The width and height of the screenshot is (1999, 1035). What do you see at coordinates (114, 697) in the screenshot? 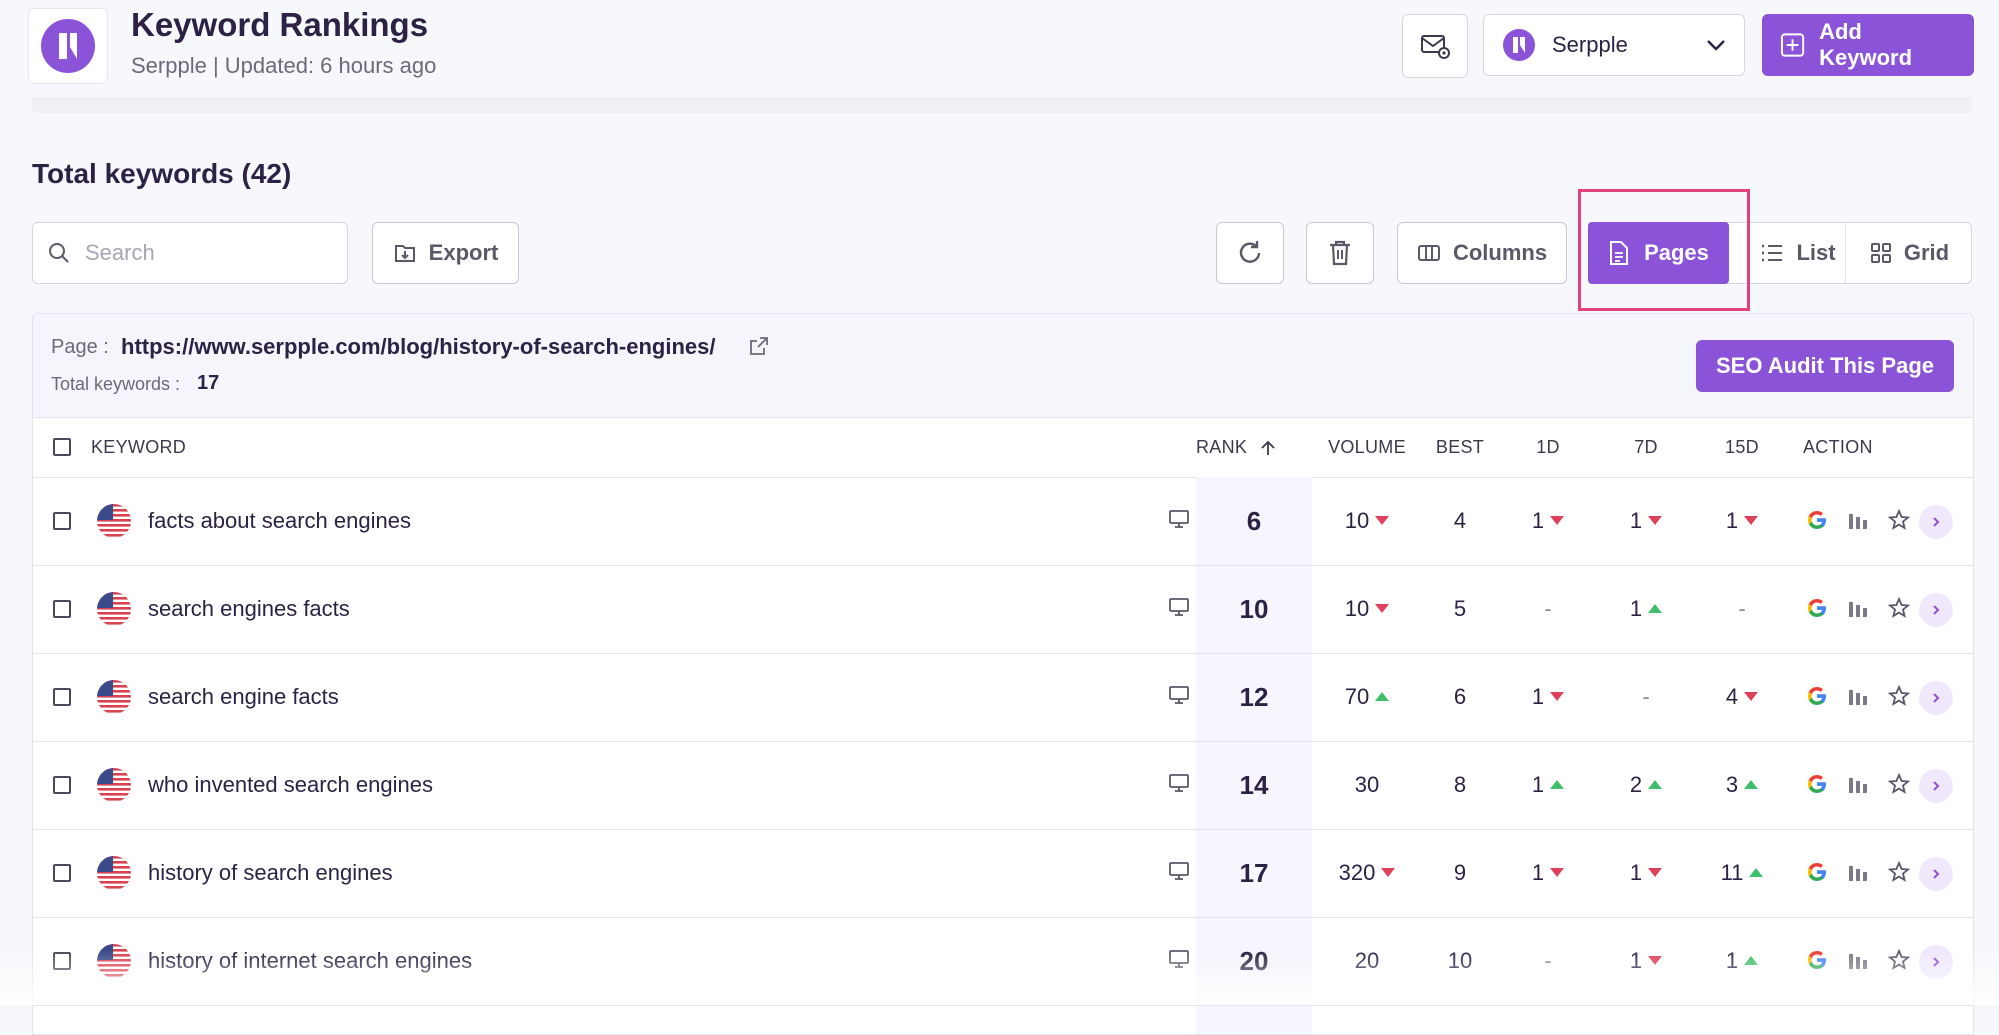
I see `us-flag-icon` at bounding box center [114, 697].